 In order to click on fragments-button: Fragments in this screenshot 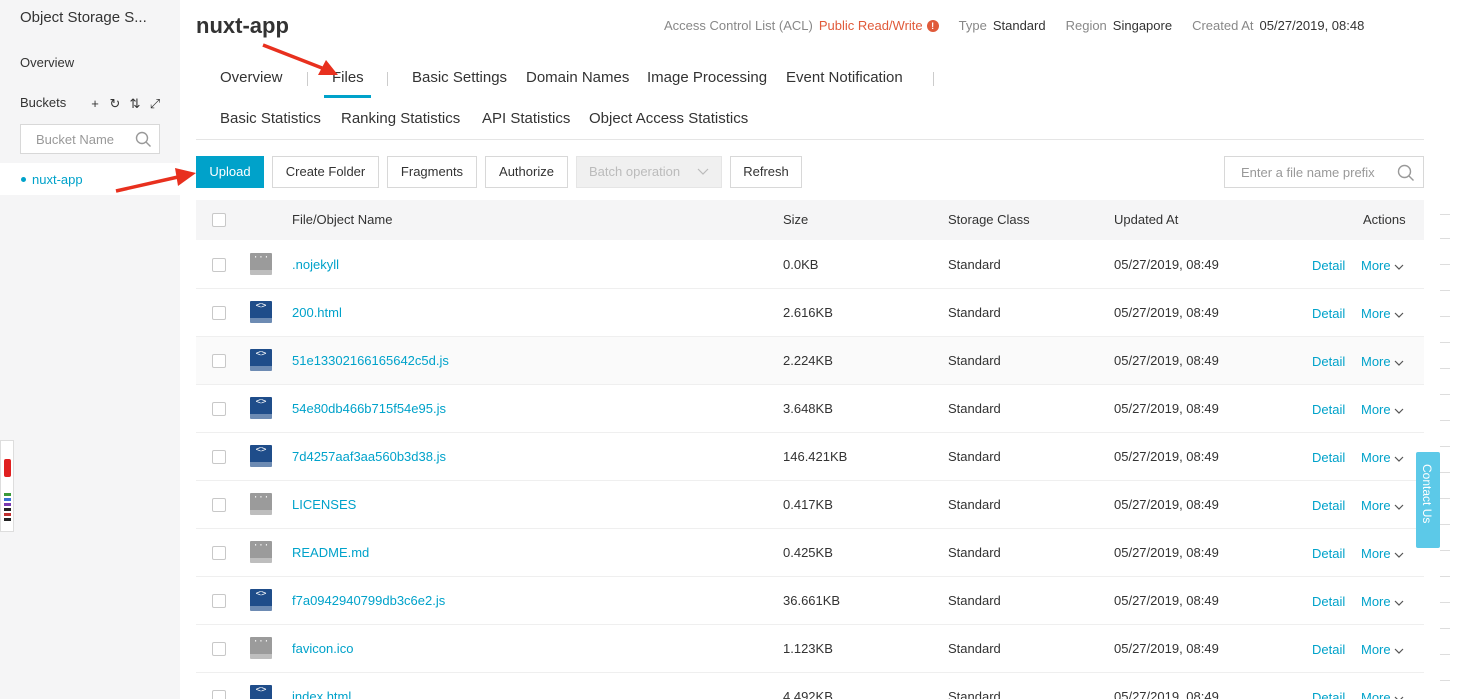, I will do `click(432, 172)`.